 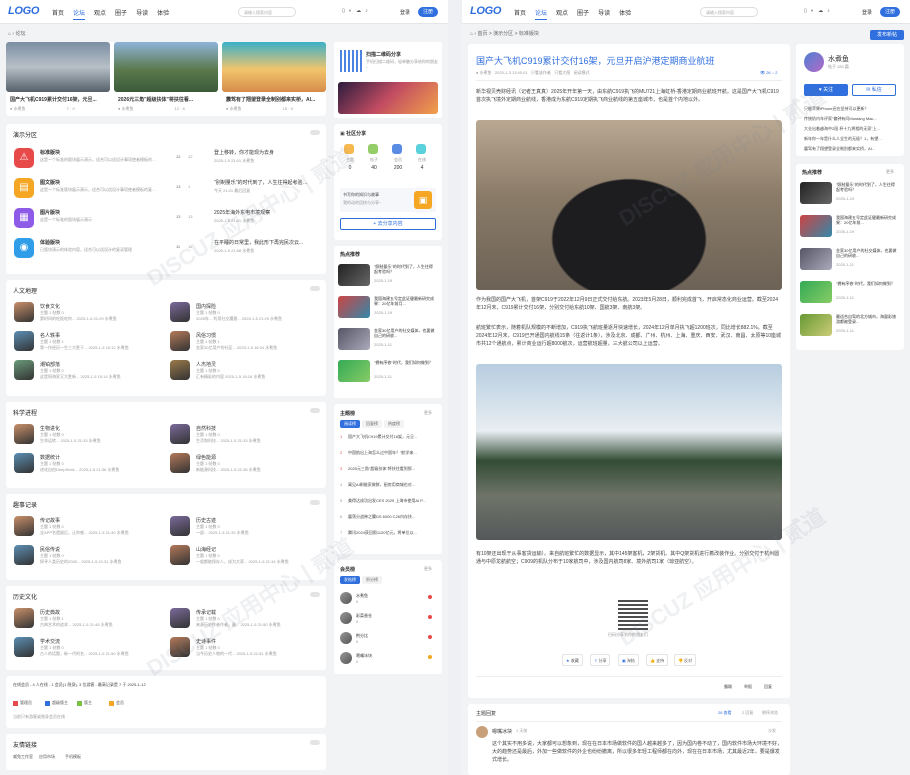 I want to click on member-rank-more-link: 更多, so click(x=428, y=569).